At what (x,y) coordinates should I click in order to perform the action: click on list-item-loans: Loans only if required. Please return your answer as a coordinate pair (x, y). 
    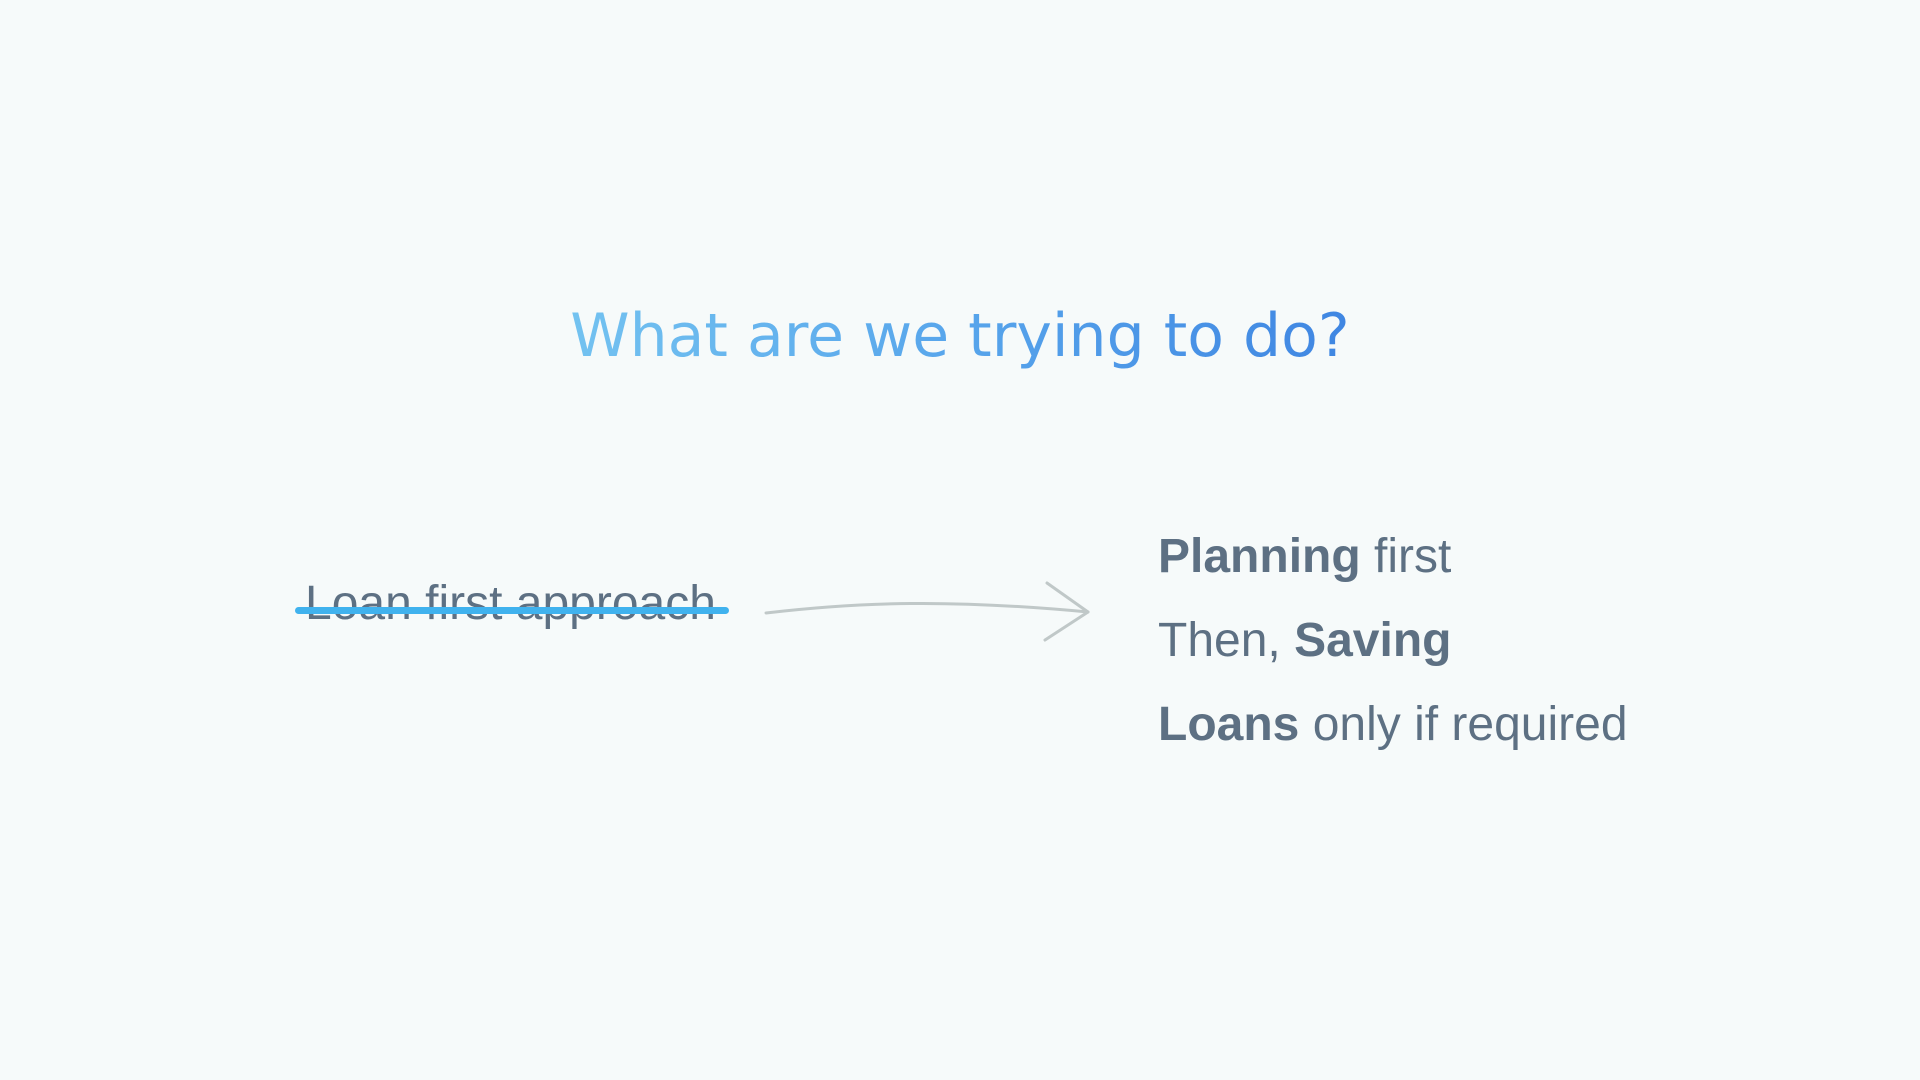
    Looking at the image, I should click on (1393, 735).